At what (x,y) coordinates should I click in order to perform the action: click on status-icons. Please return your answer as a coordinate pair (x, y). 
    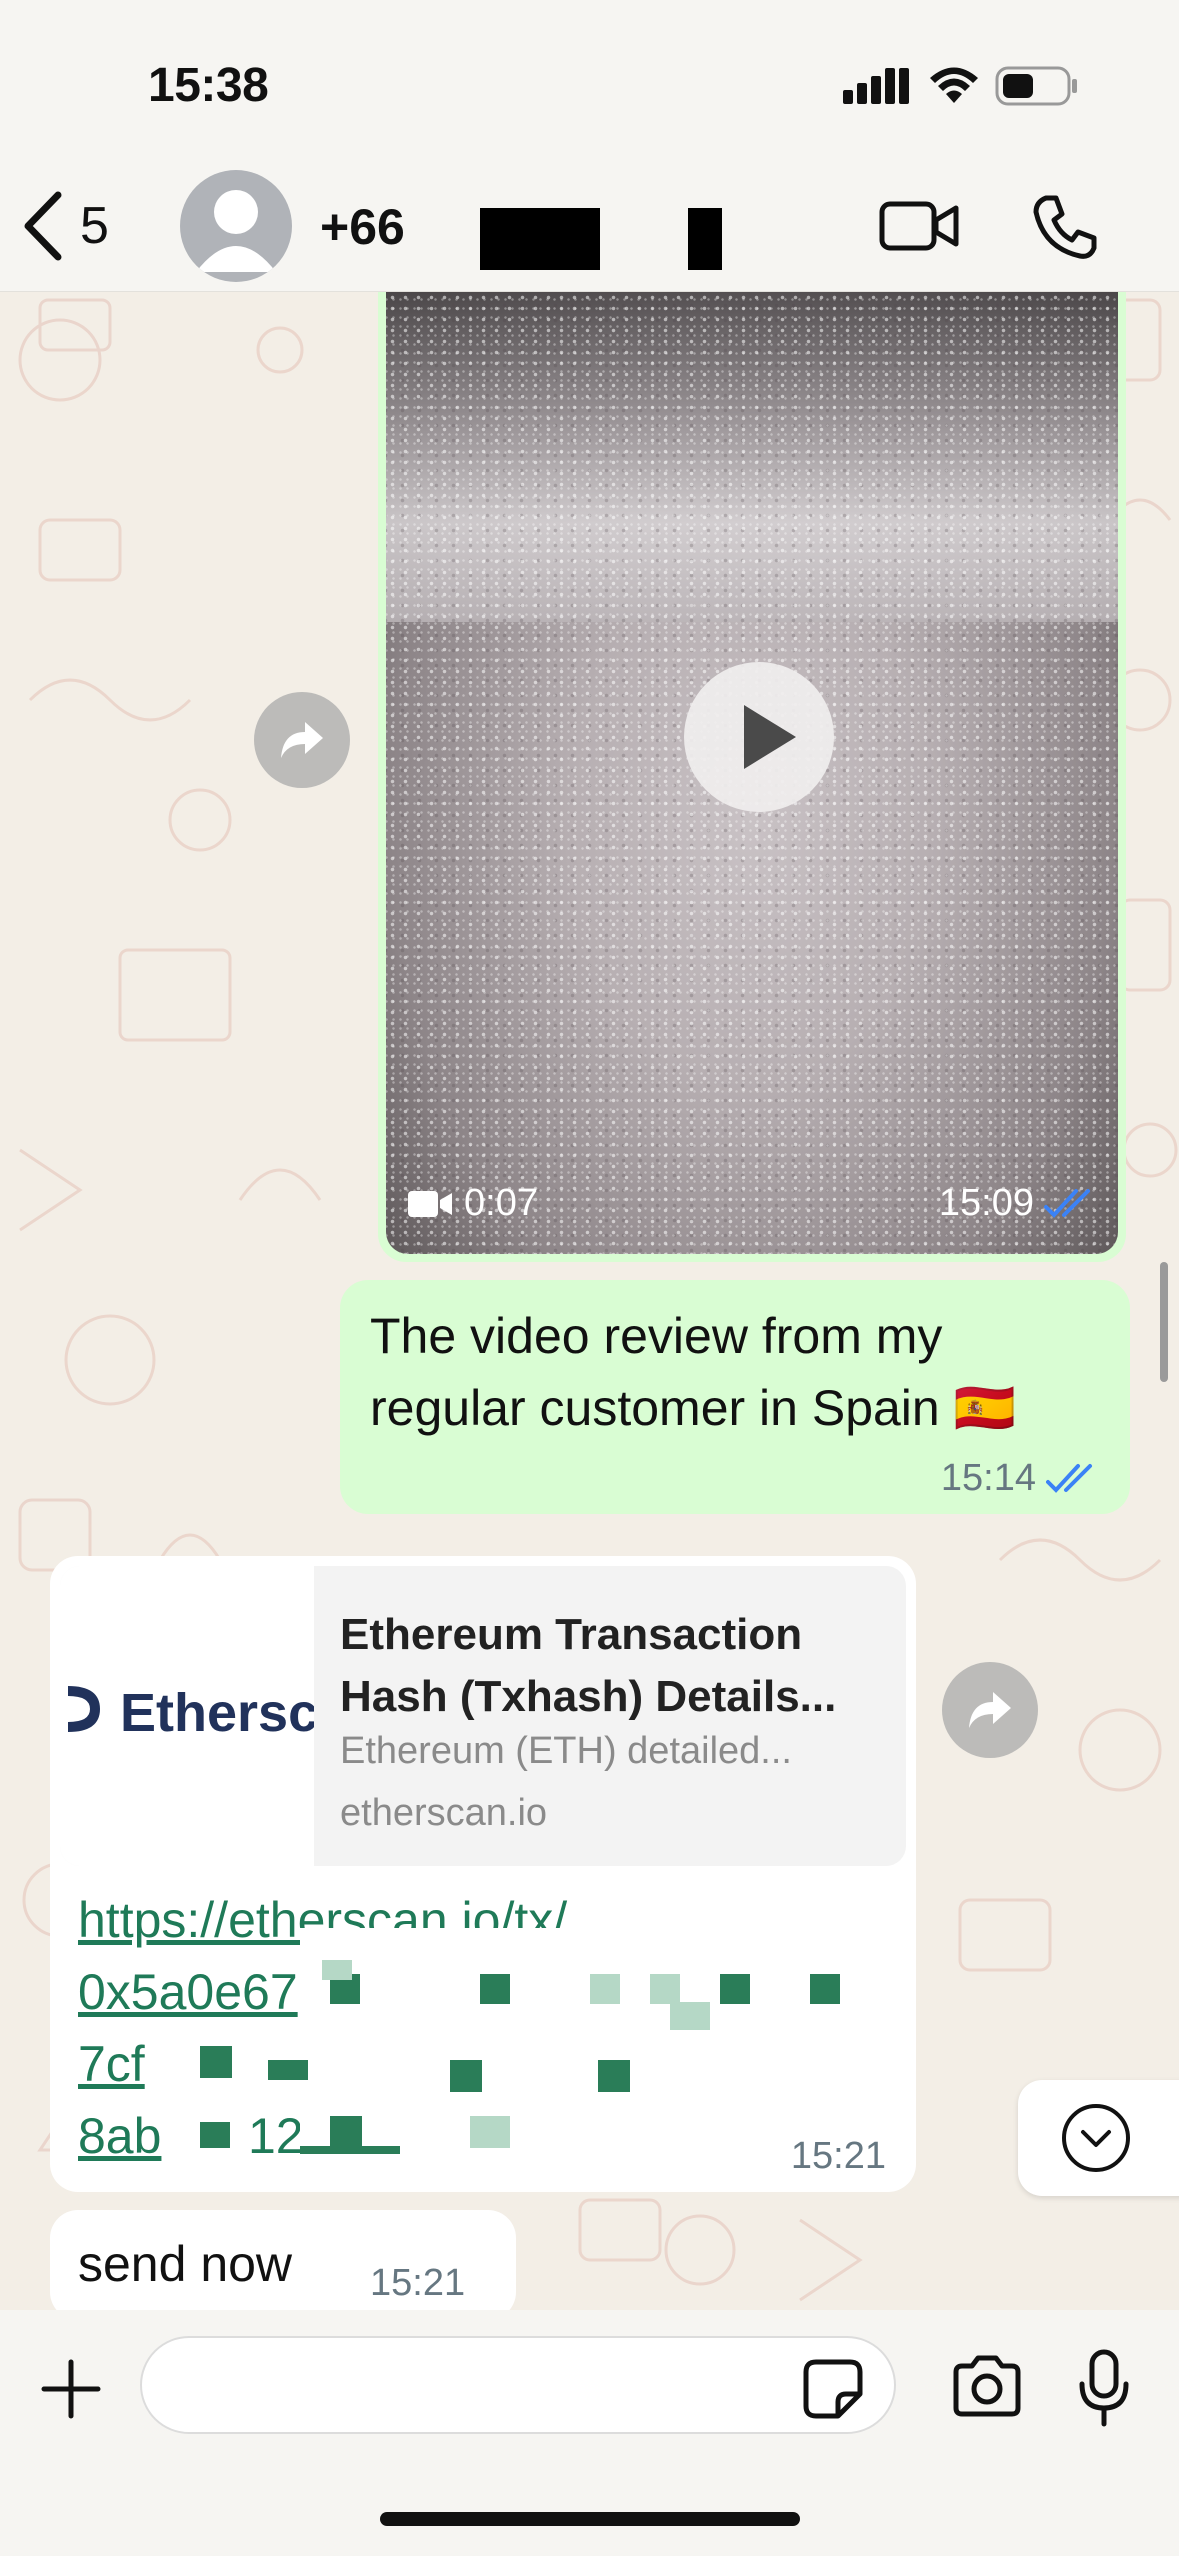
    Looking at the image, I should click on (961, 86).